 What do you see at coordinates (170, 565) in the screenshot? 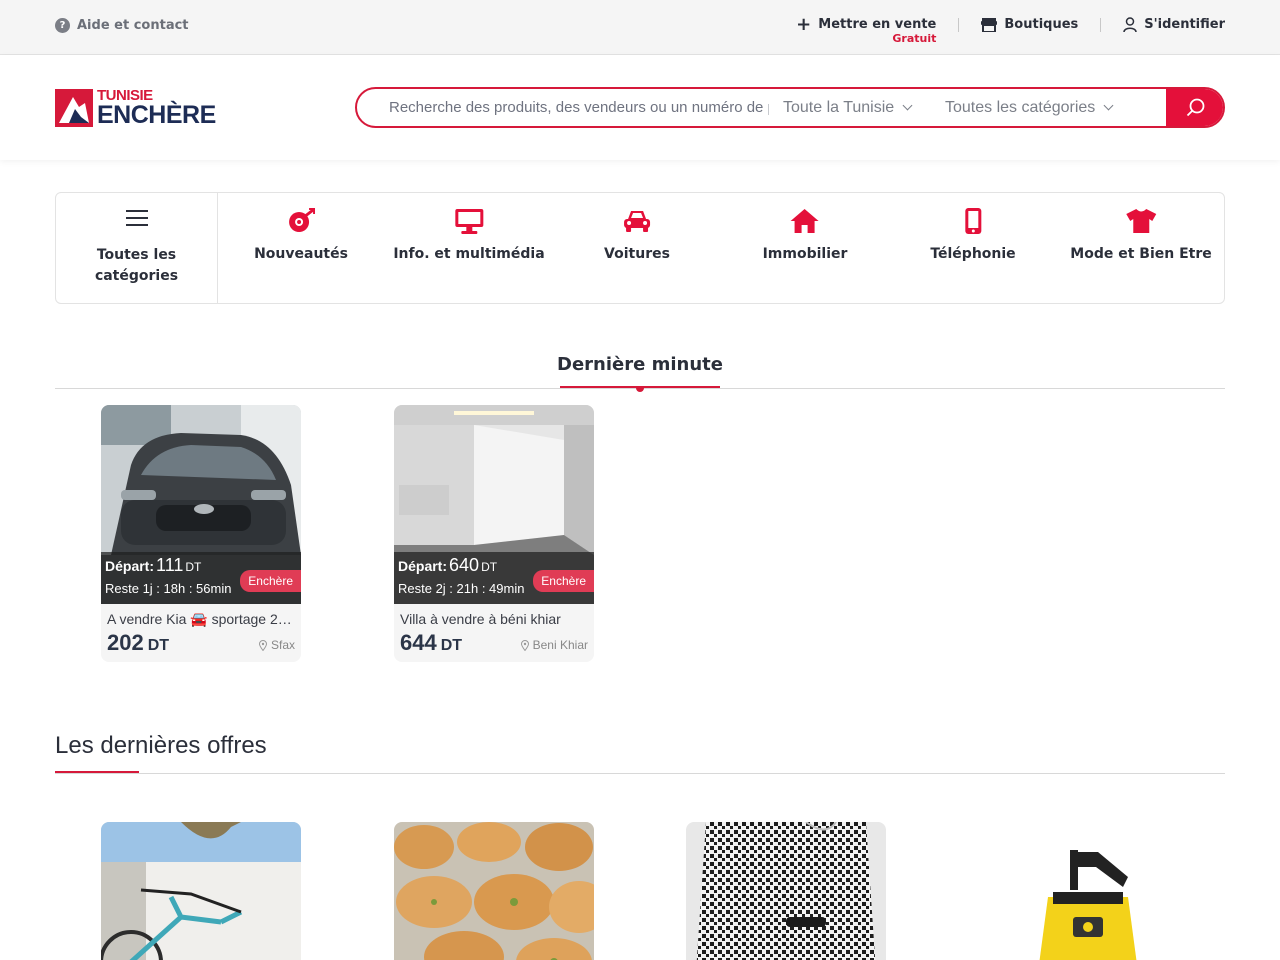
I see `start-value: 111` at bounding box center [170, 565].